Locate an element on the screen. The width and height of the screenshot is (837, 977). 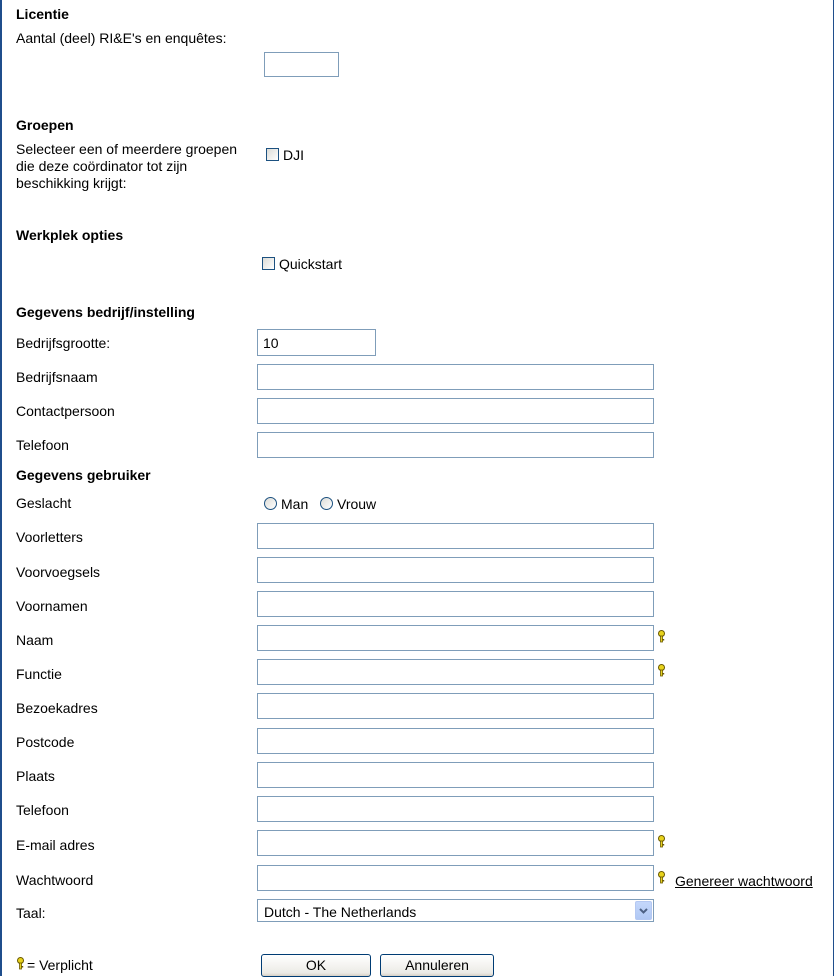
gender-vrouw-radio is located at coordinates (326, 503).